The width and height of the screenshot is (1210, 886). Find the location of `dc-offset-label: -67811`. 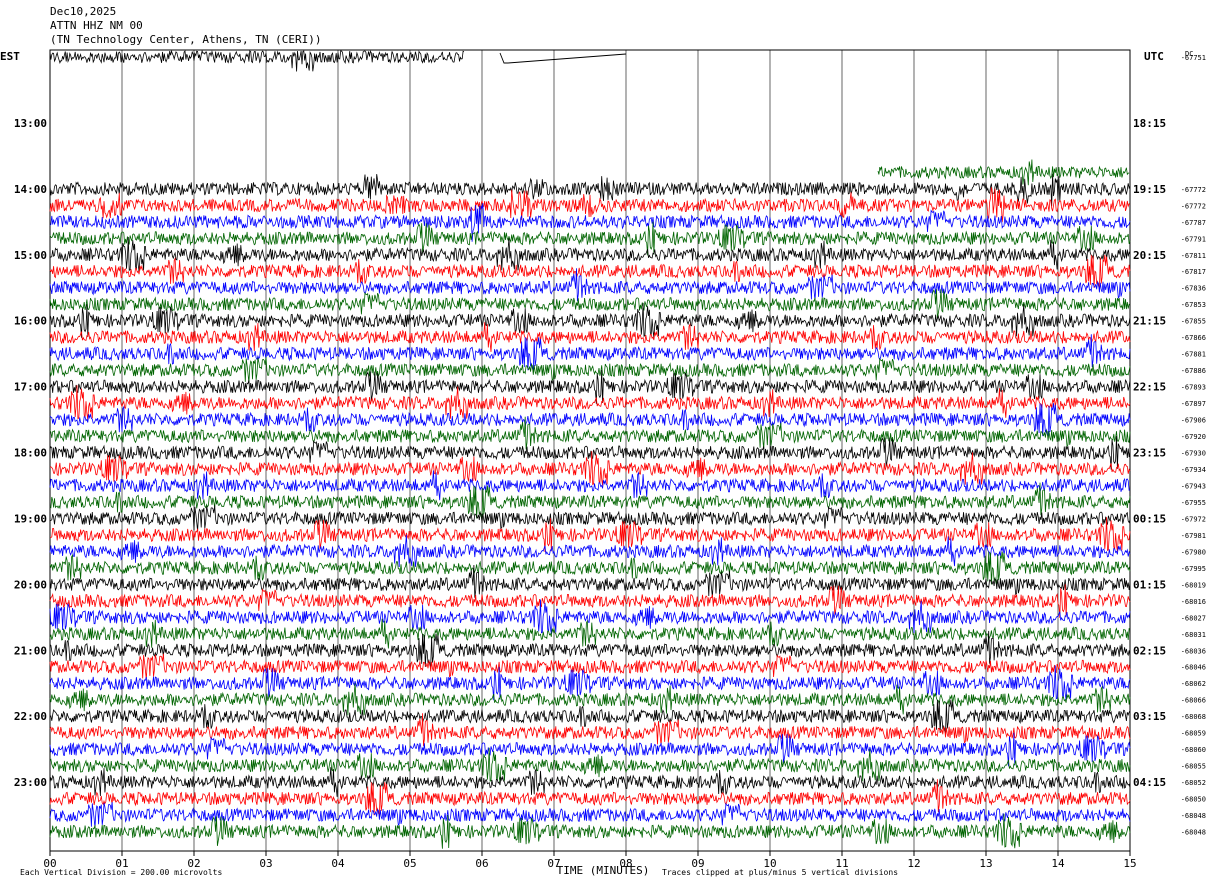

dc-offset-label: -67811 is located at coordinates (1193, 256).